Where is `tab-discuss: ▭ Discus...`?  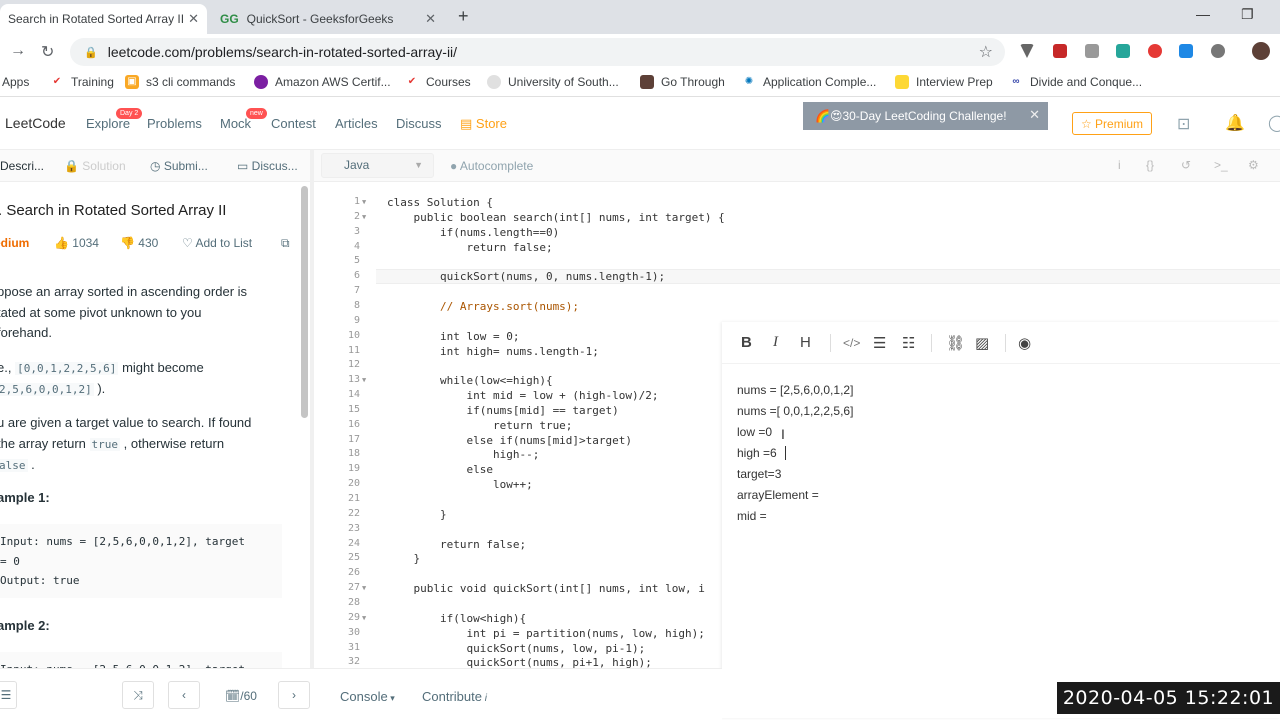 tab-discuss: ▭ Discus... is located at coordinates (267, 166).